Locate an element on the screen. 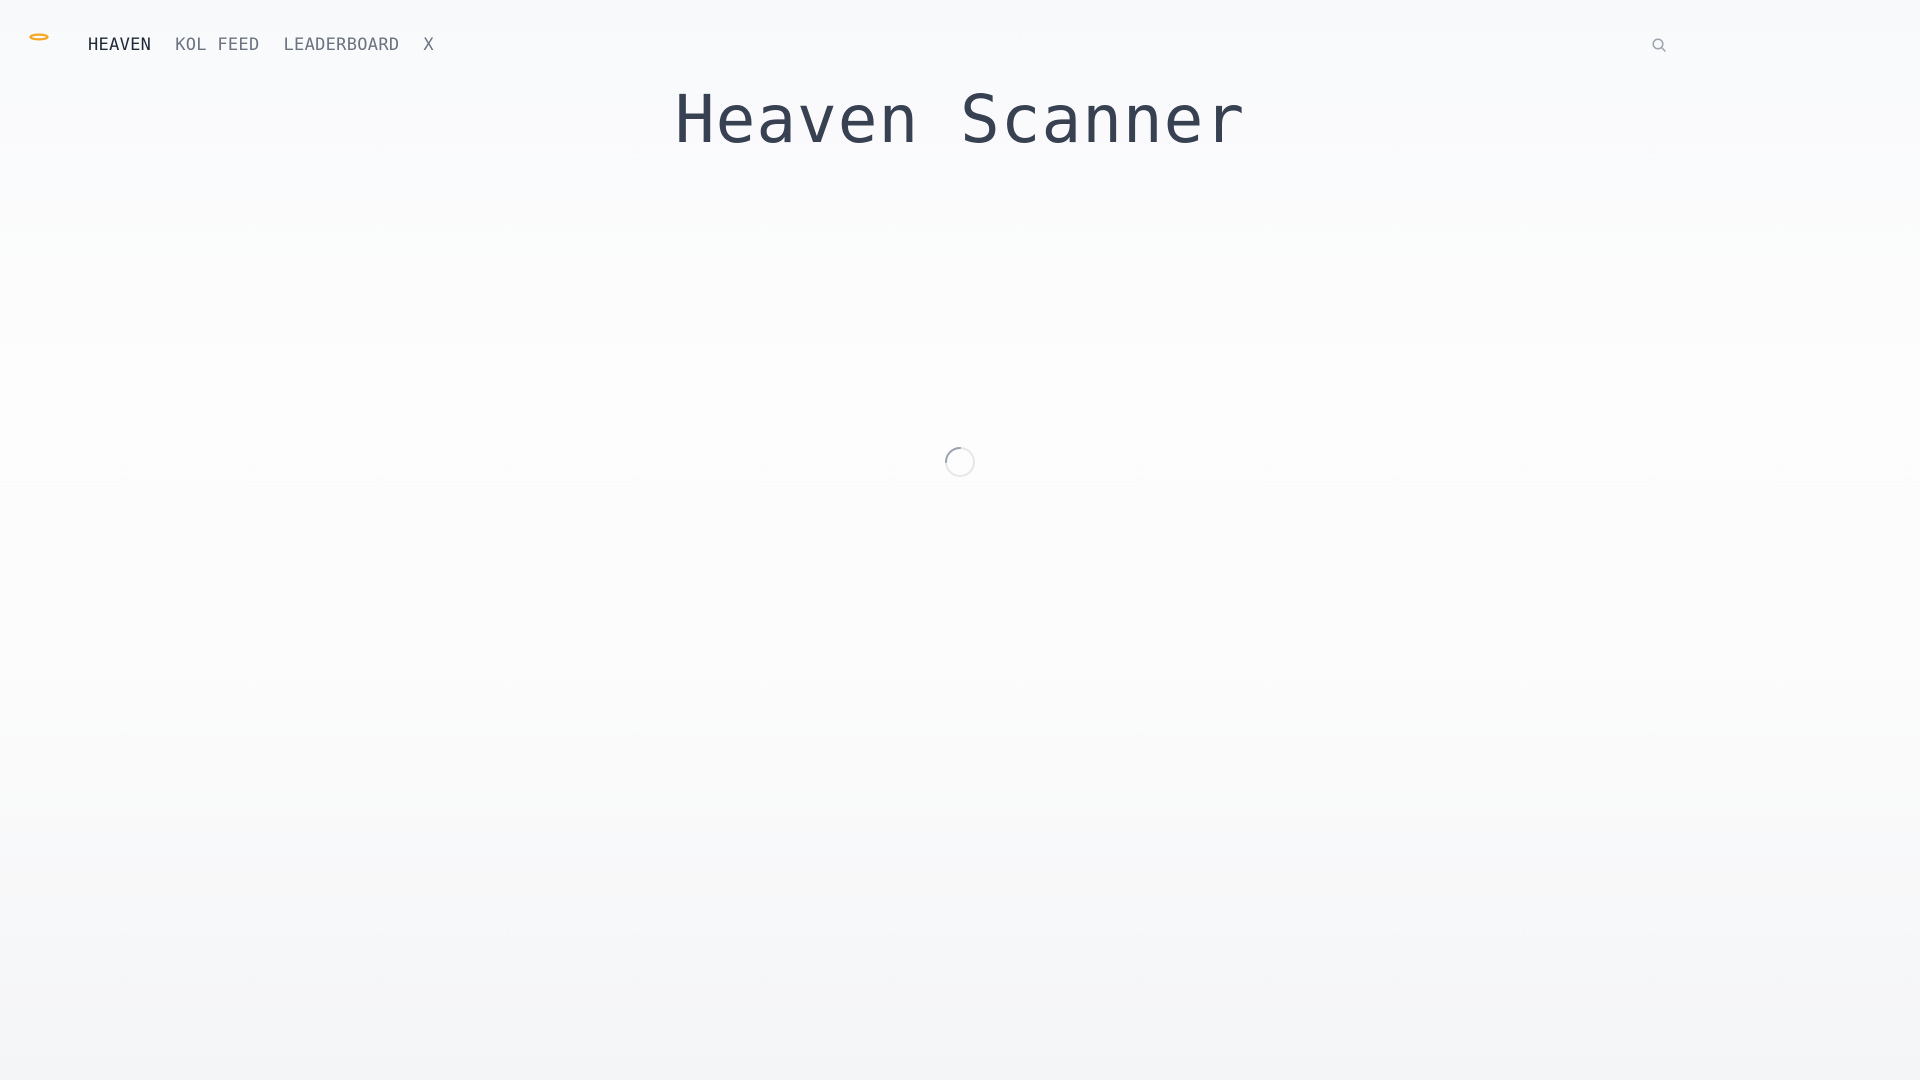  loading-spinner-icon is located at coordinates (960, 462).